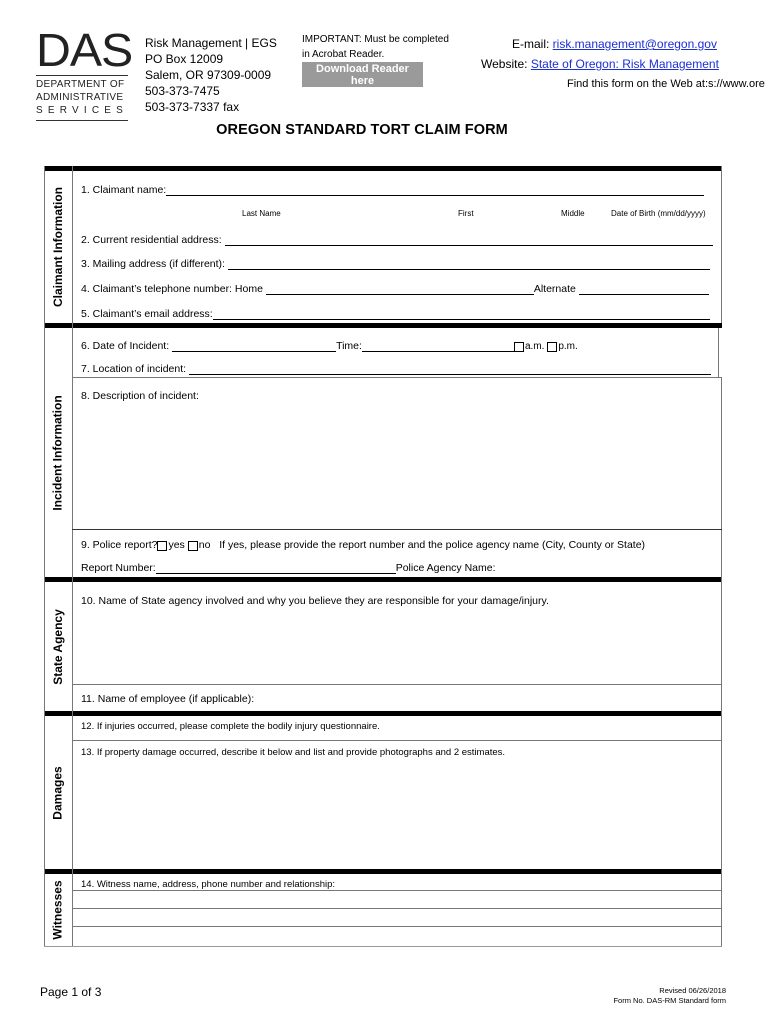 This screenshot has width=770, height=1024. What do you see at coordinates (71, 992) in the screenshot?
I see `page-number: Page 1 of 3` at bounding box center [71, 992].